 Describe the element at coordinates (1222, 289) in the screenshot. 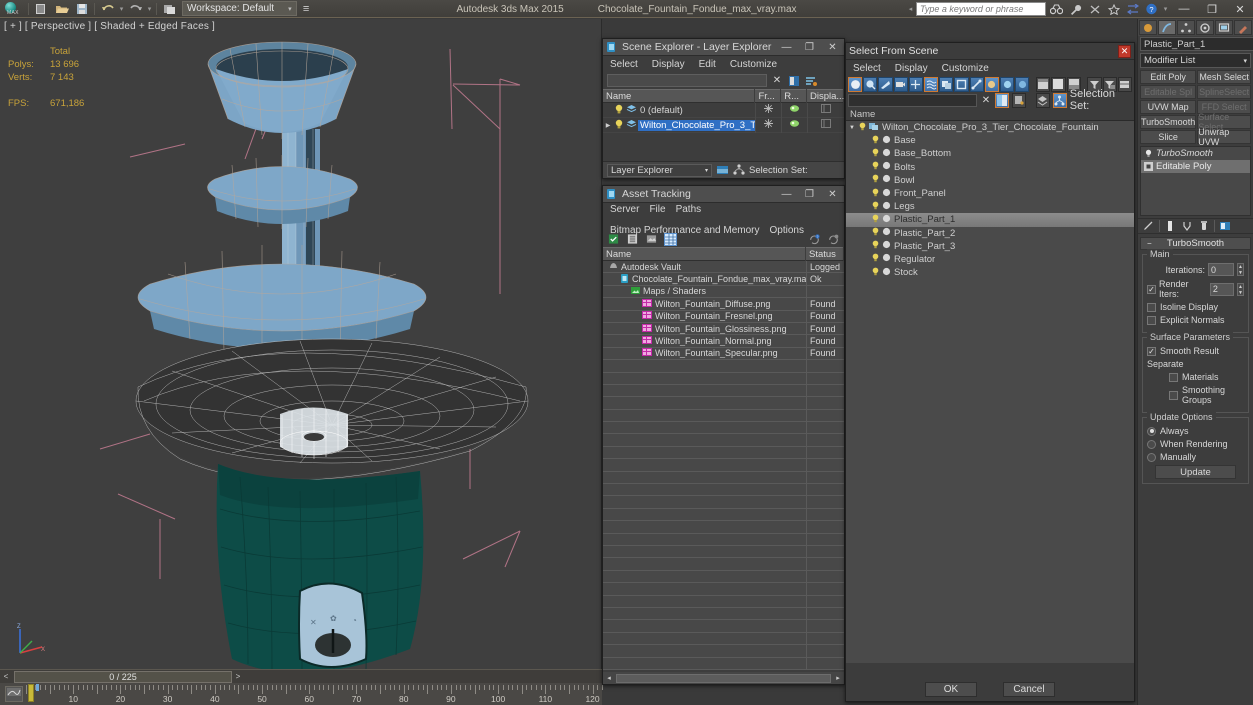

I see `render-iters-value: 2` at that location.